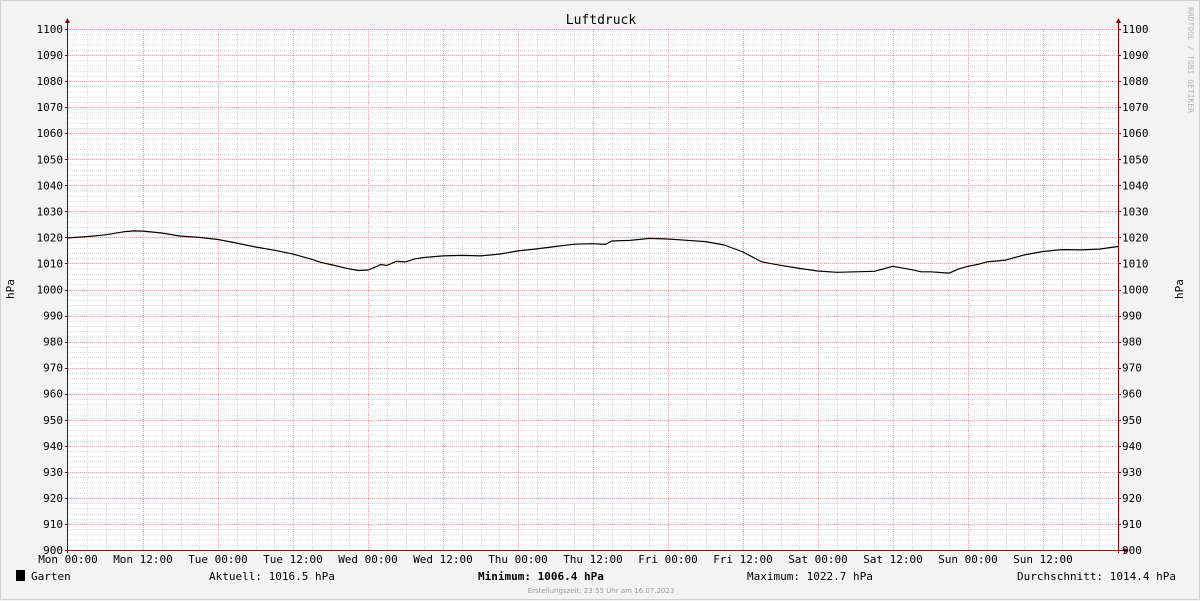  What do you see at coordinates (50, 29) in the screenshot?
I see `y-tick-label-left: 1100` at bounding box center [50, 29].